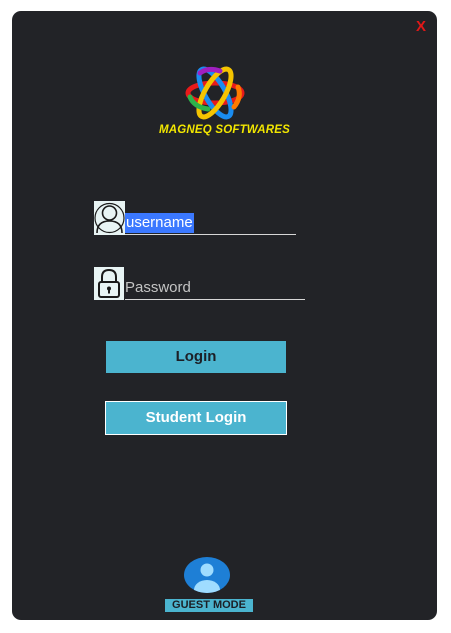  I want to click on guest-avatar-icon, so click(207, 575).